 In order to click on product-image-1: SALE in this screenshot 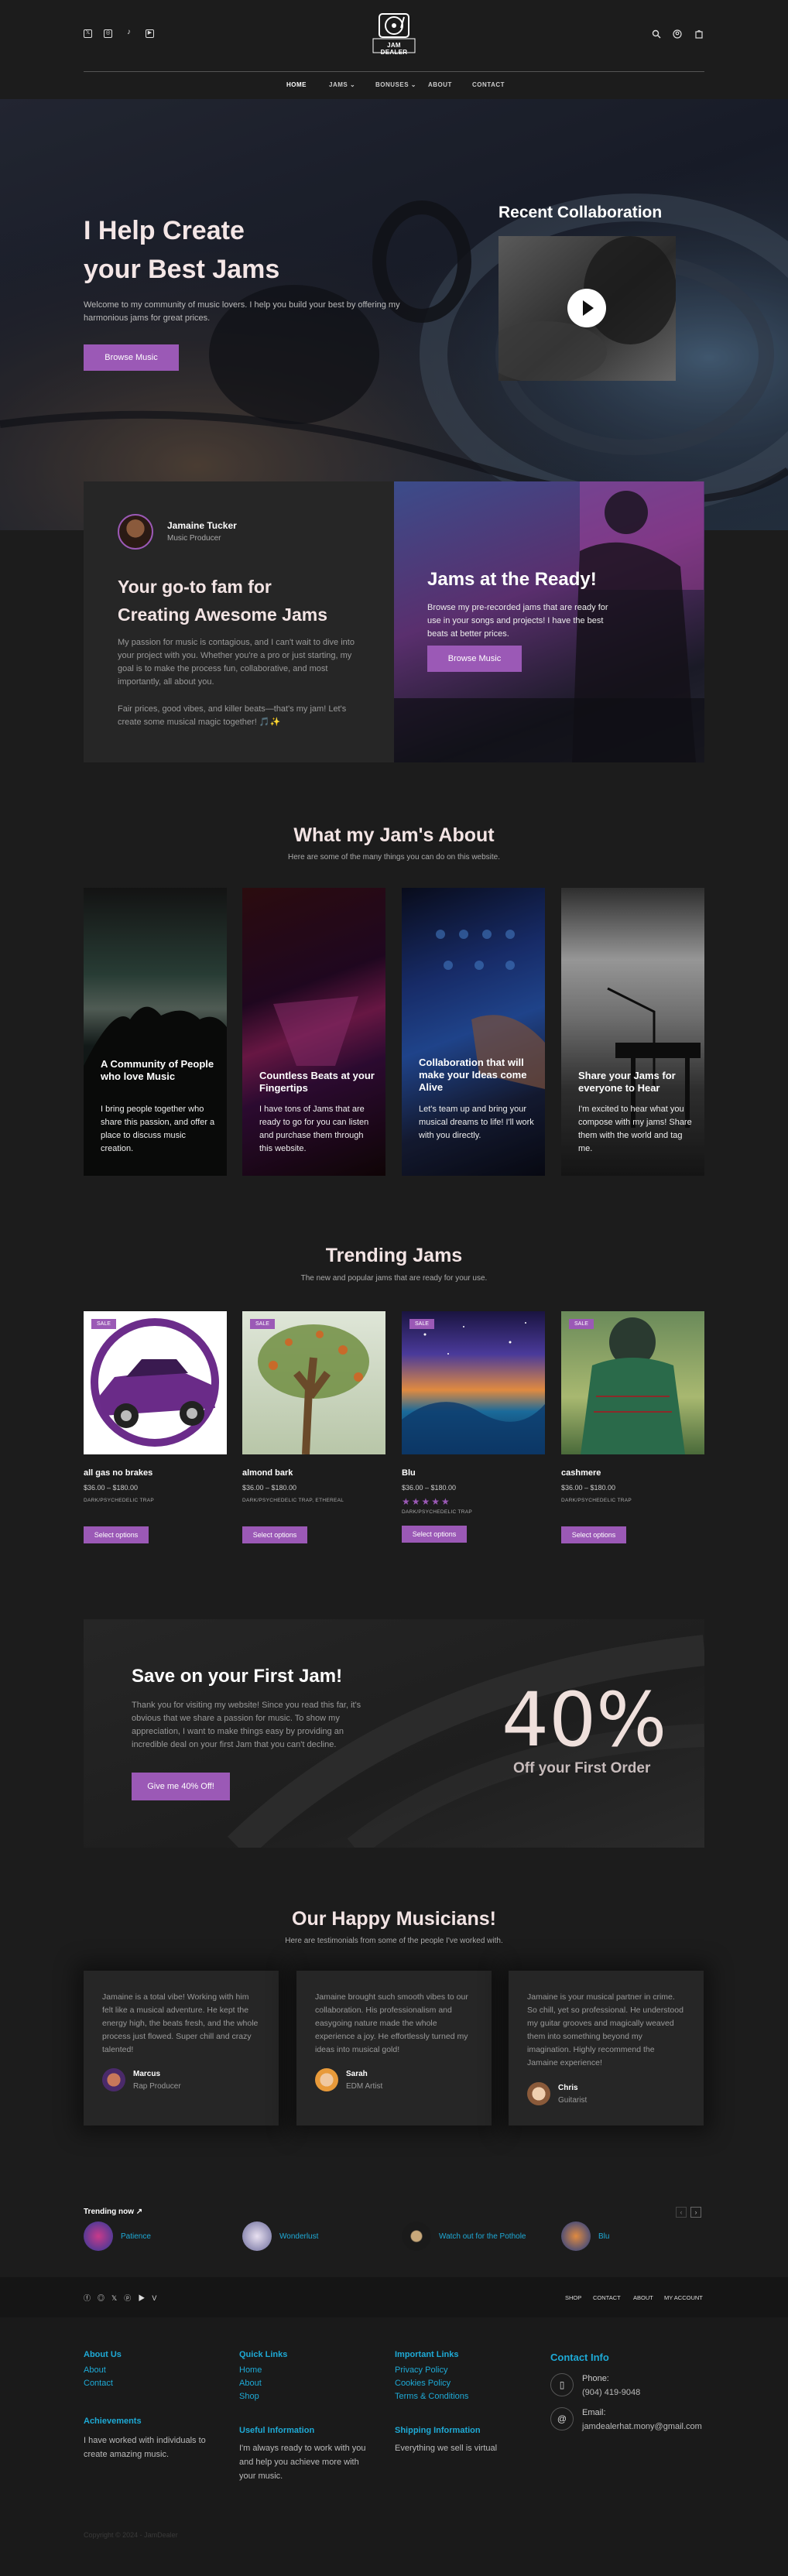, I will do `click(155, 1382)`.